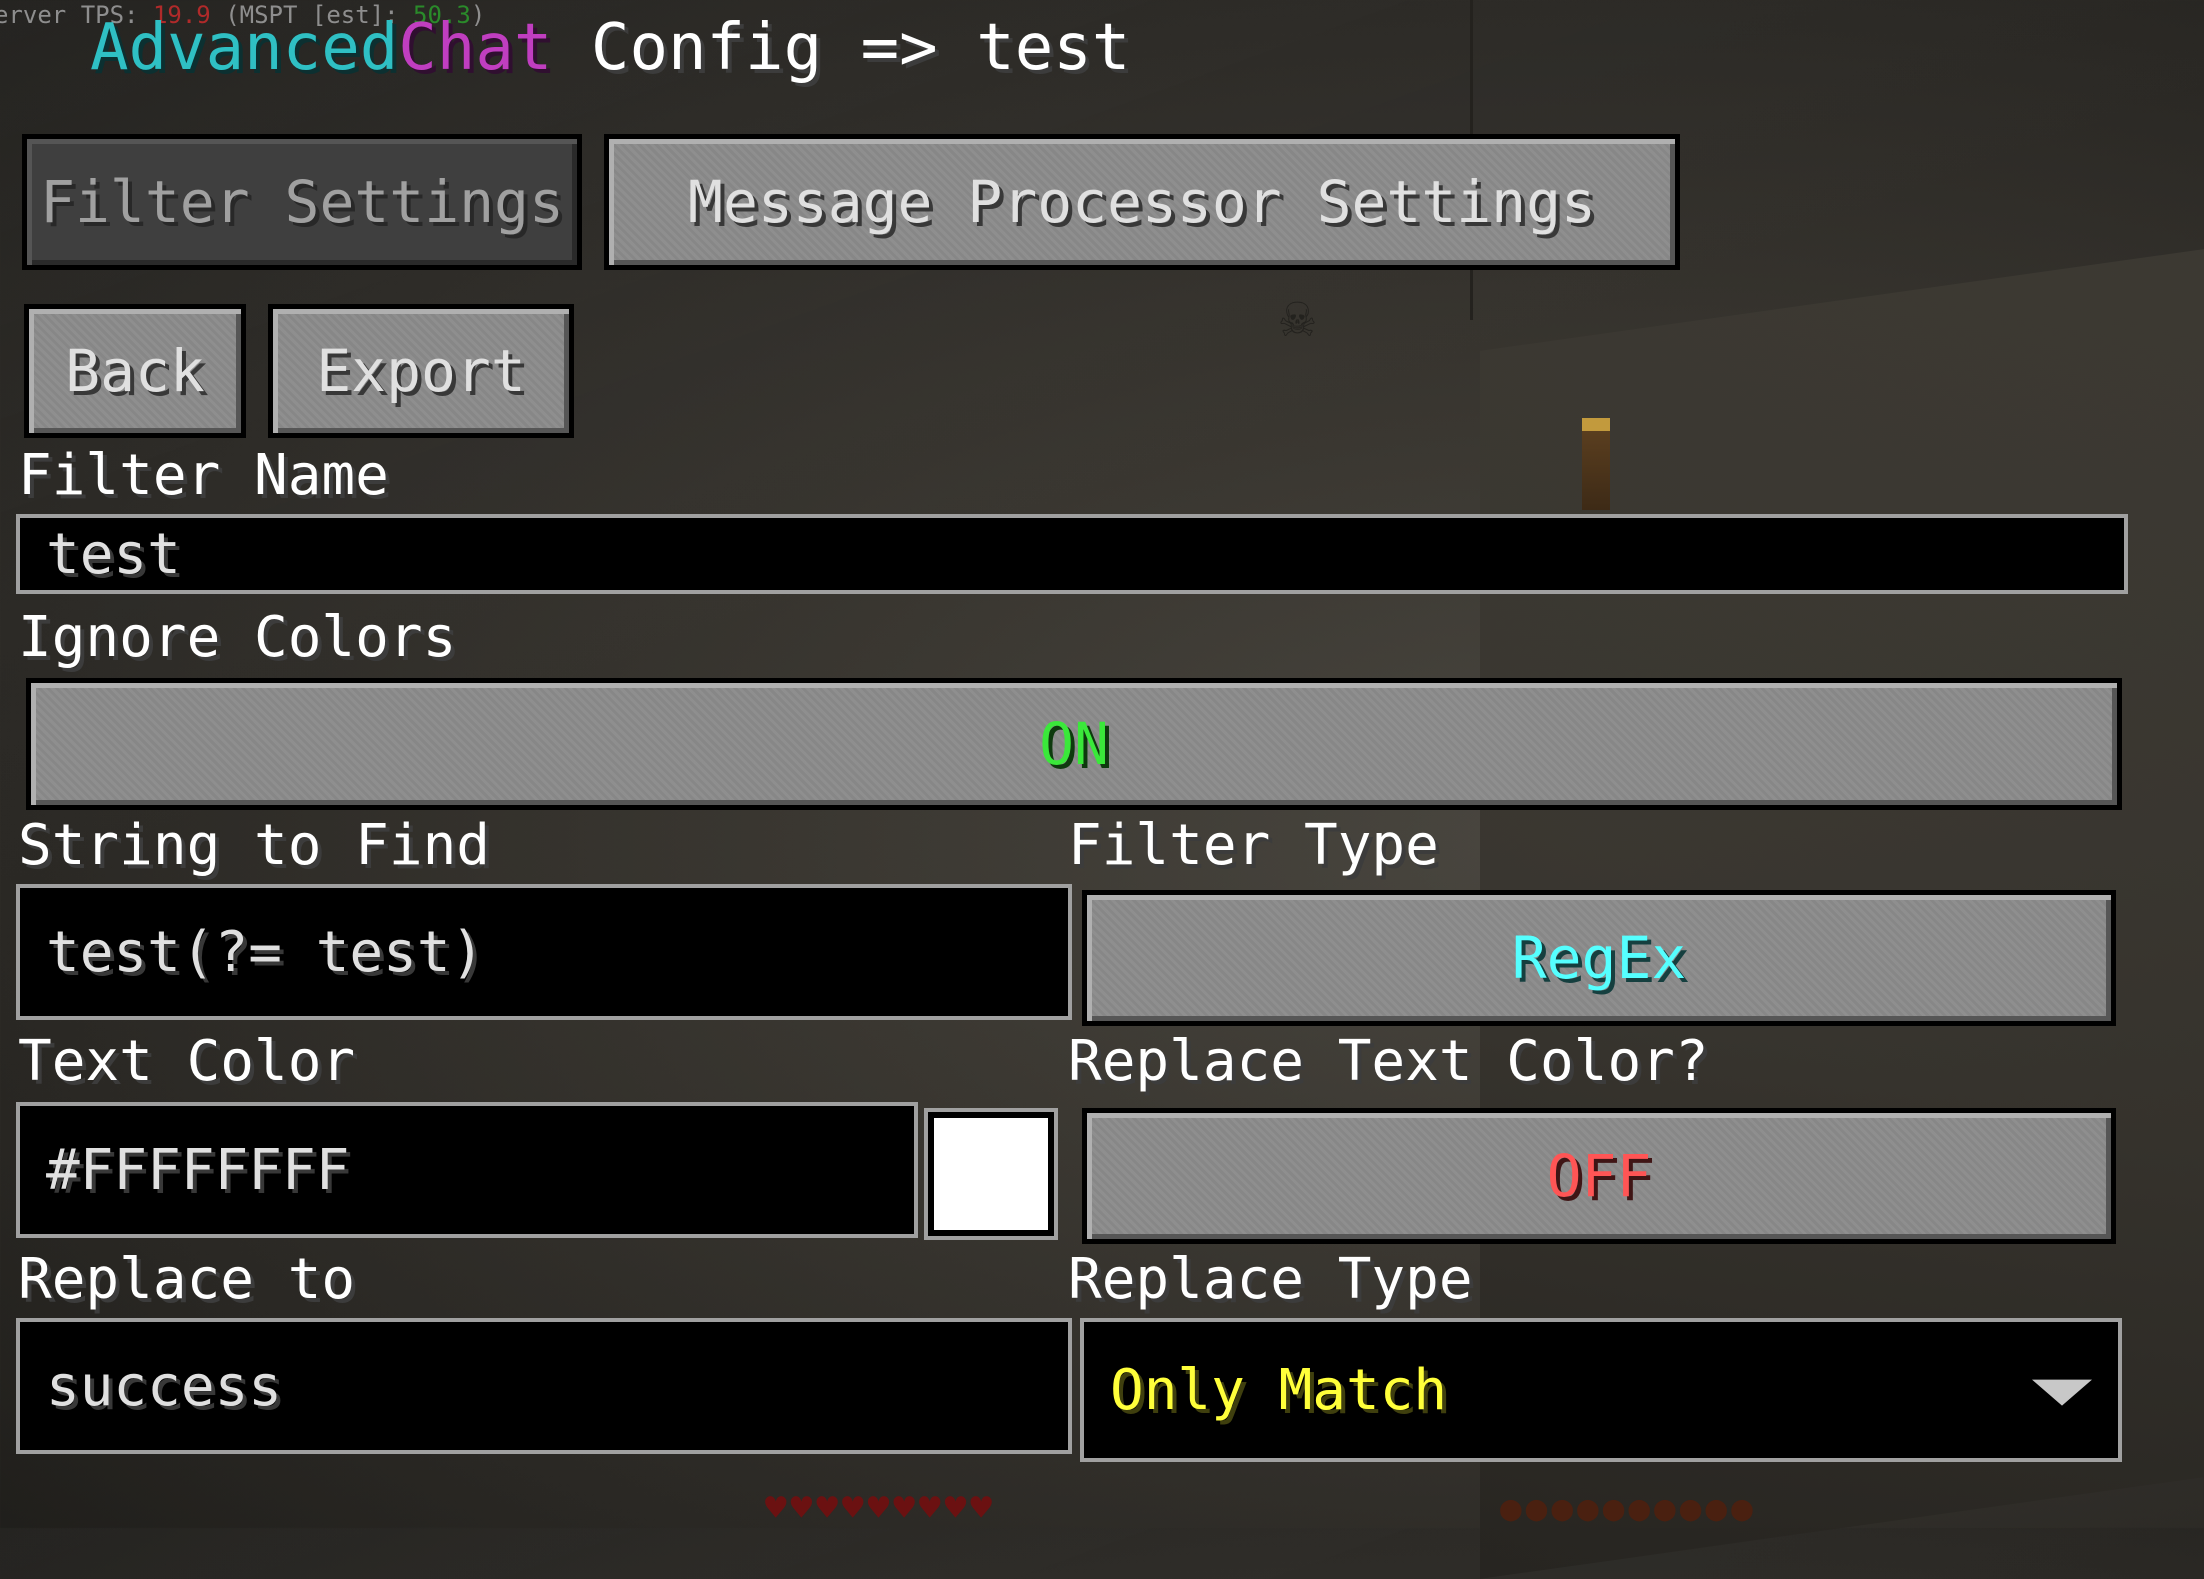  Describe the element at coordinates (881, 1508) in the screenshot. I see `health-hearts-icon: ♥♥♥♥♥♥♥♥♥` at that location.